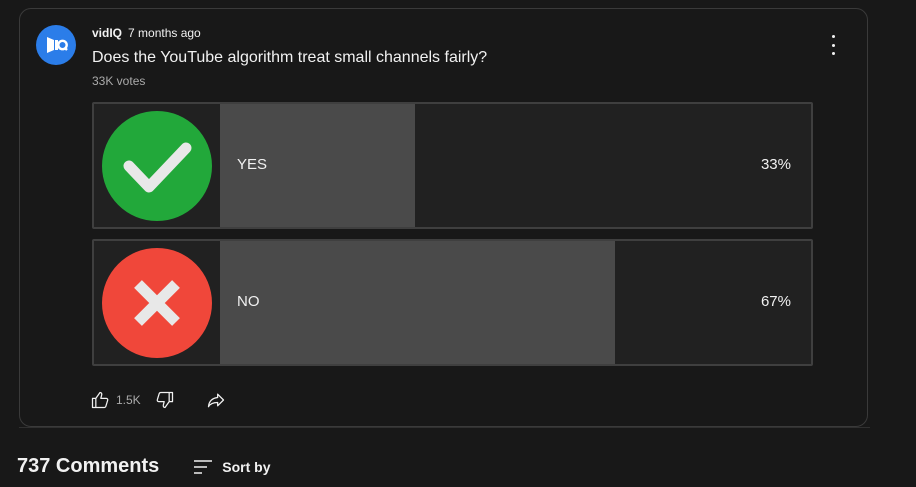  Describe the element at coordinates (252, 164) in the screenshot. I see `option-label: YES` at that location.